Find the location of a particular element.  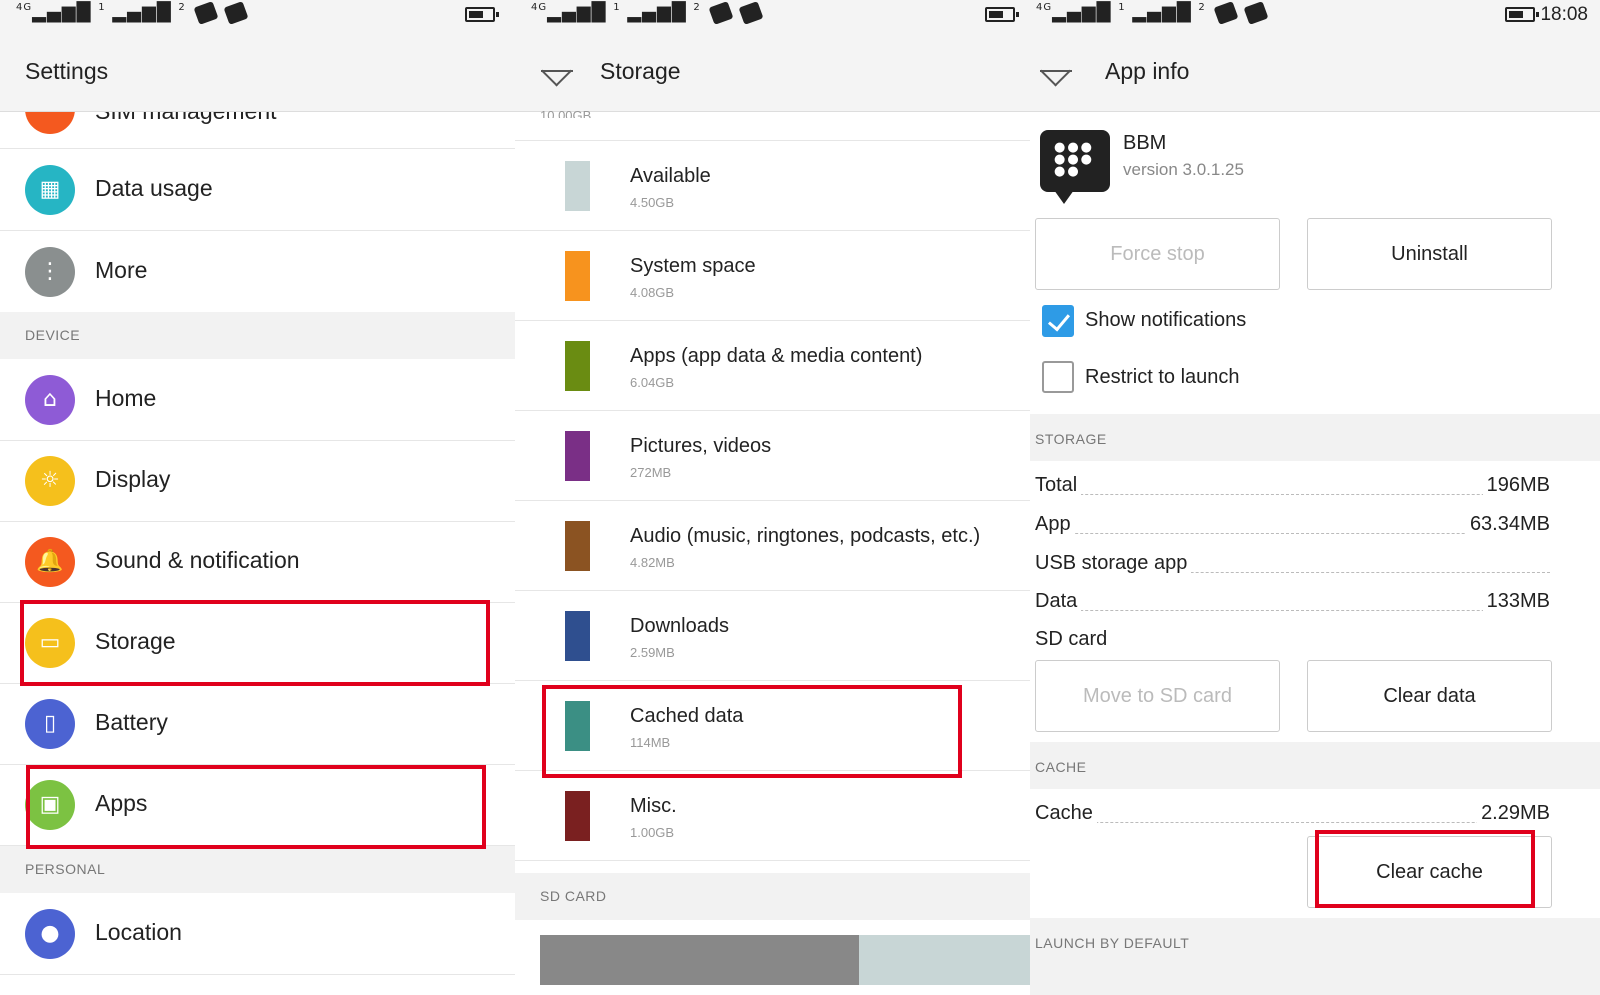

storage-item-misc: Misc. 1.00GB is located at coordinates (772, 816).